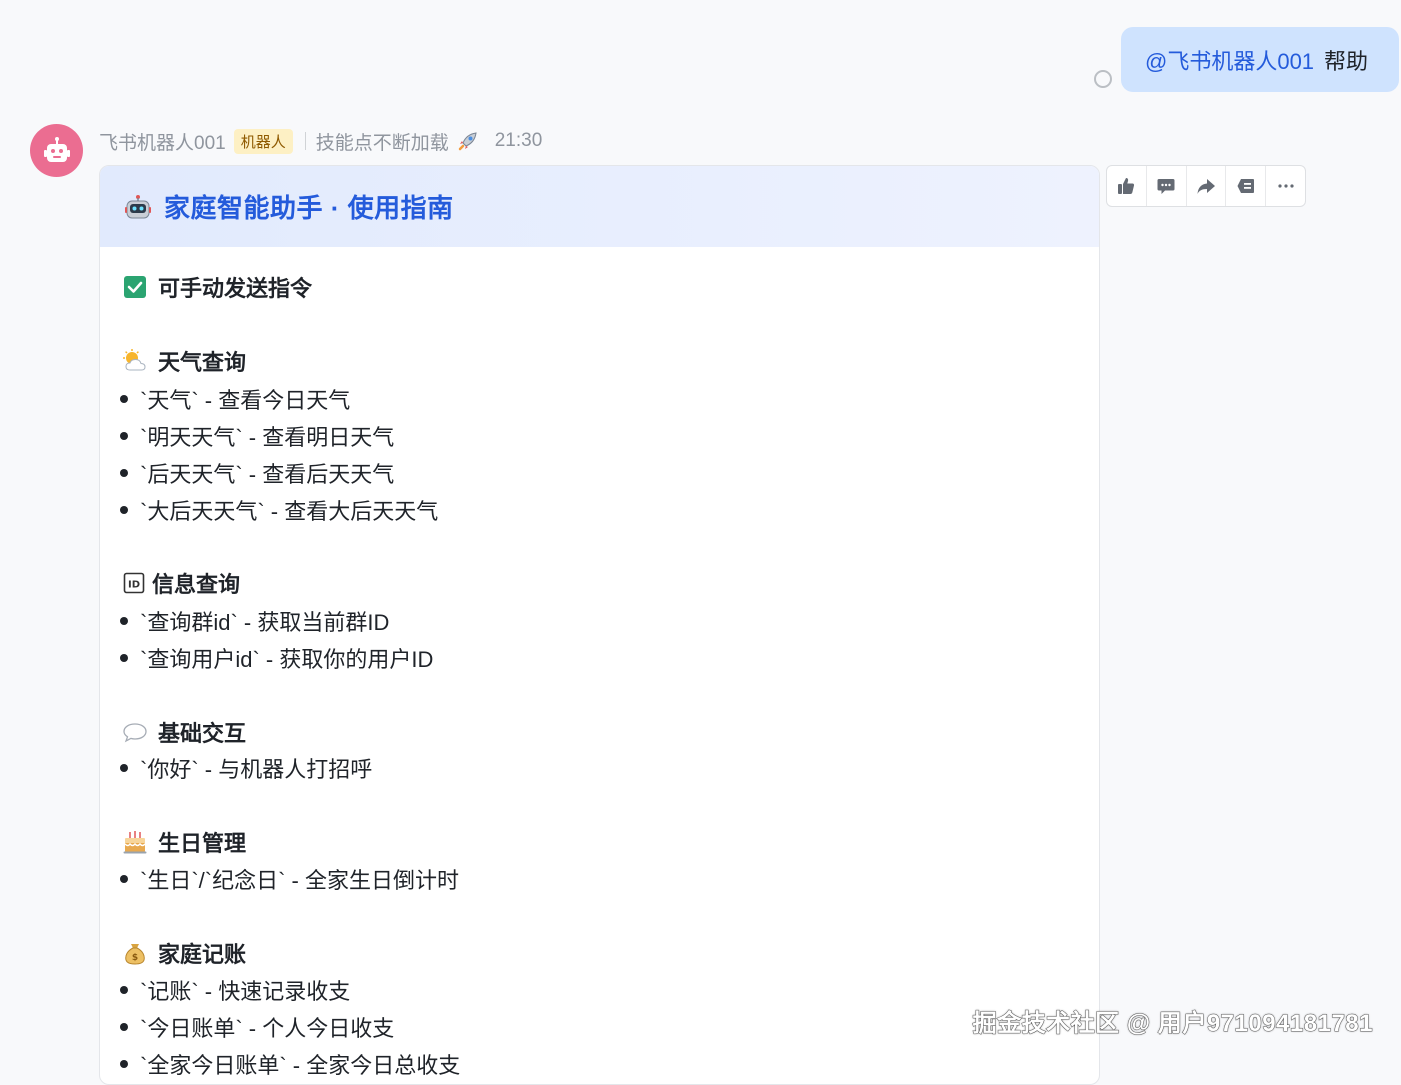  Describe the element at coordinates (245, 400) in the screenshot. I see `command-text: `天气` - 查看今日天气` at that location.